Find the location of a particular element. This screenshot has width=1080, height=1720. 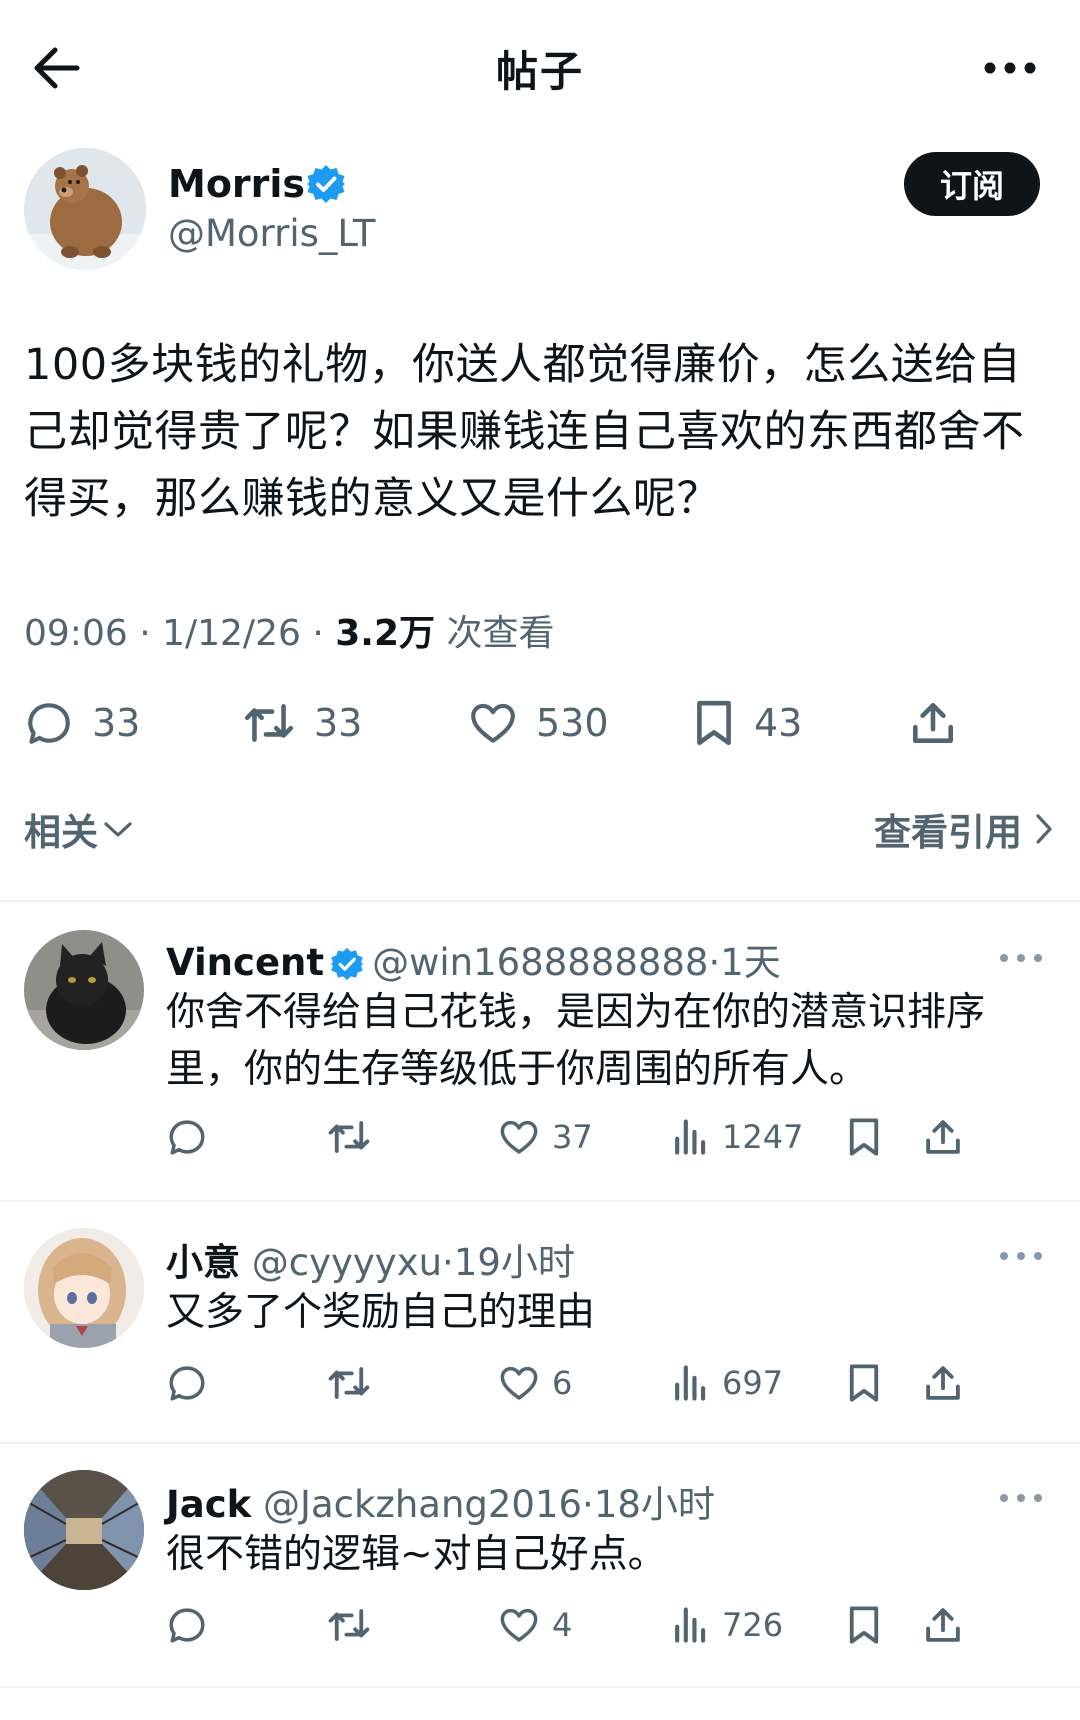

author-name: Morris is located at coordinates (236, 184).